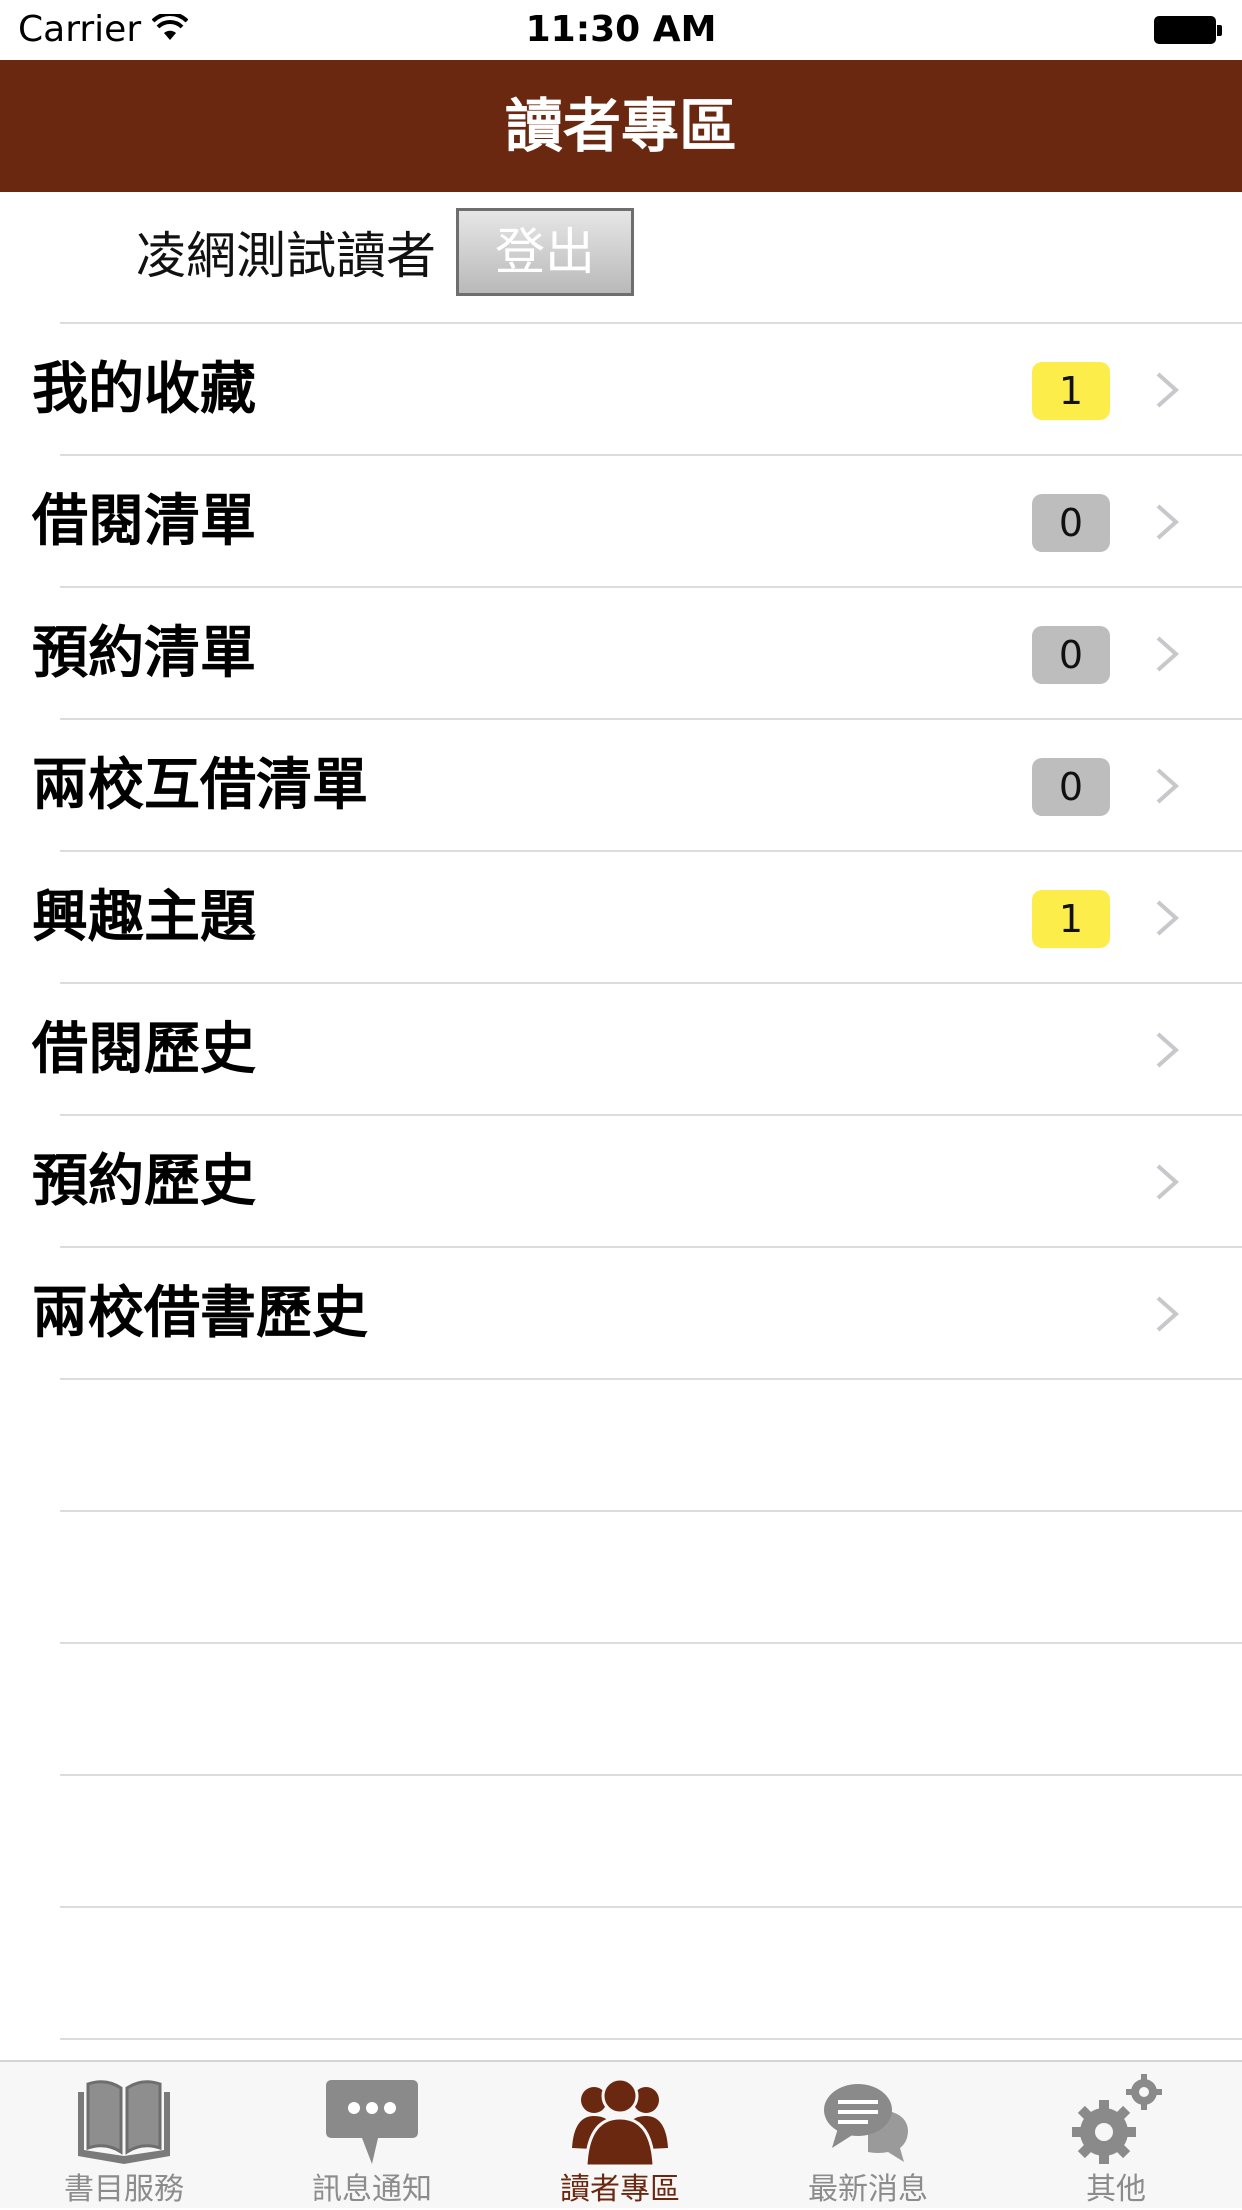 The width and height of the screenshot is (1242, 2210). I want to click on tab-notifications: 訊息通知, so click(372, 2136).